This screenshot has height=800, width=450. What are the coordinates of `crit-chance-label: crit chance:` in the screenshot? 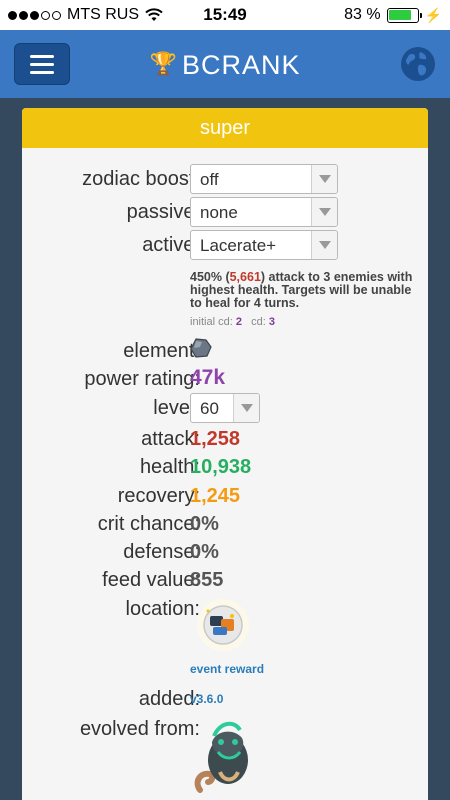 It's located at (148, 524).